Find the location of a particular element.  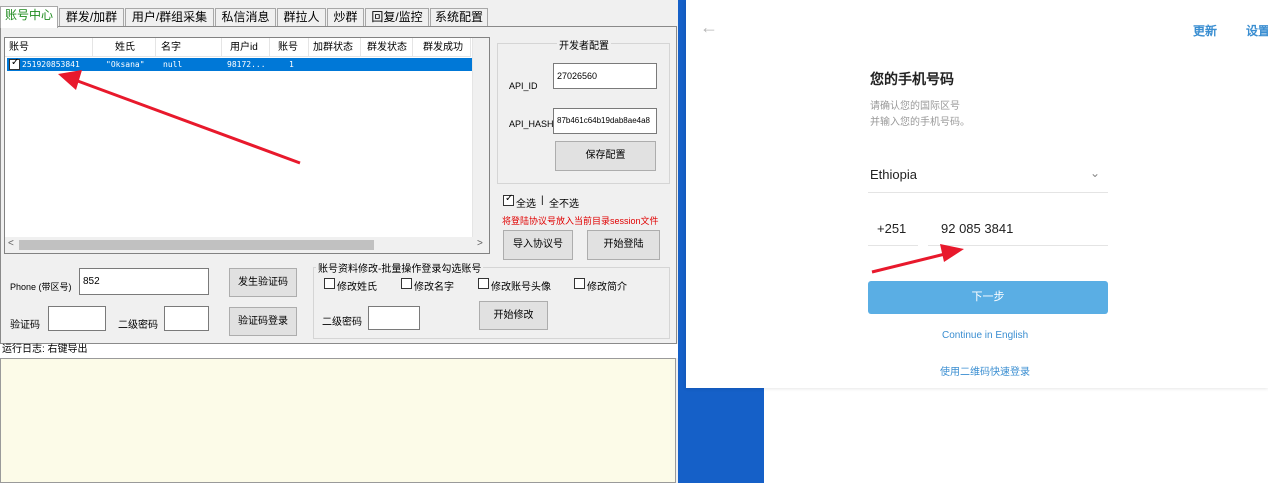

arrow-to-account is located at coordinates (187, 121).